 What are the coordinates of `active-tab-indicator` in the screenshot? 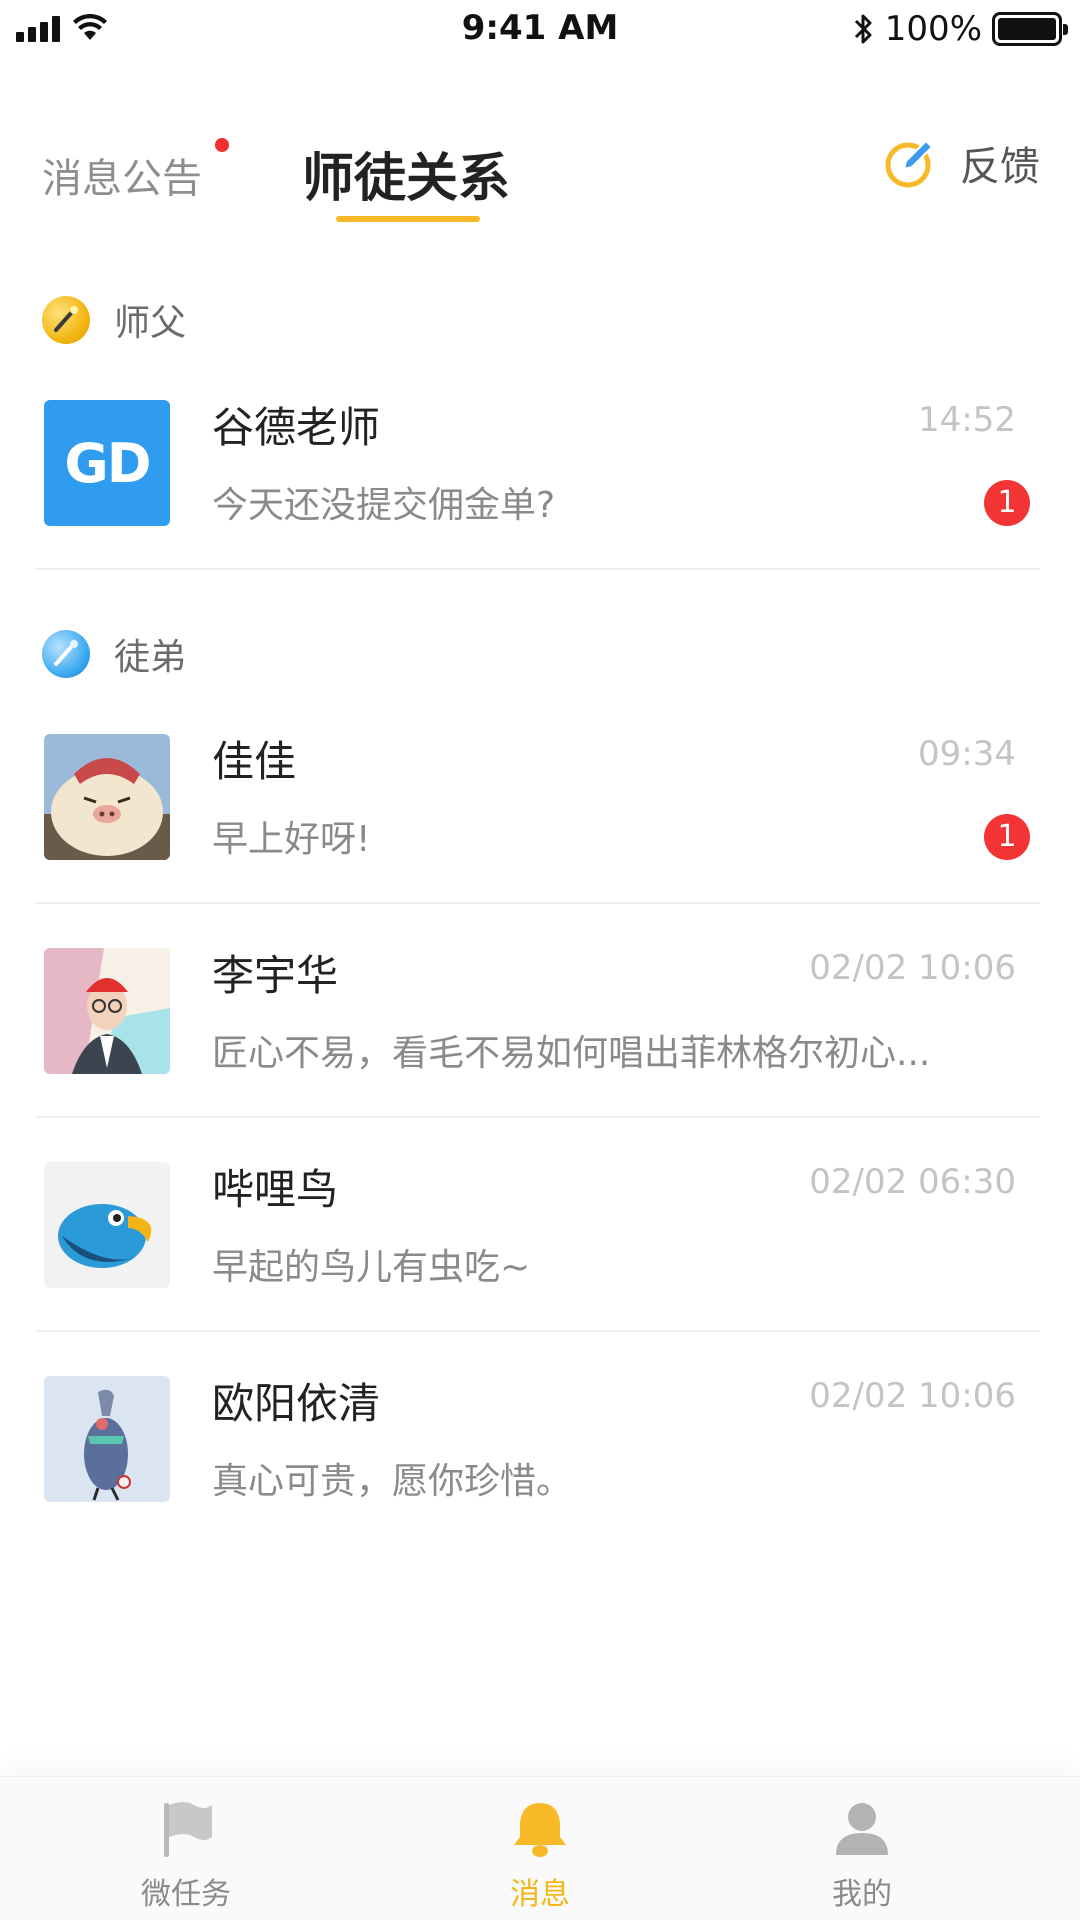 It's located at (408, 219).